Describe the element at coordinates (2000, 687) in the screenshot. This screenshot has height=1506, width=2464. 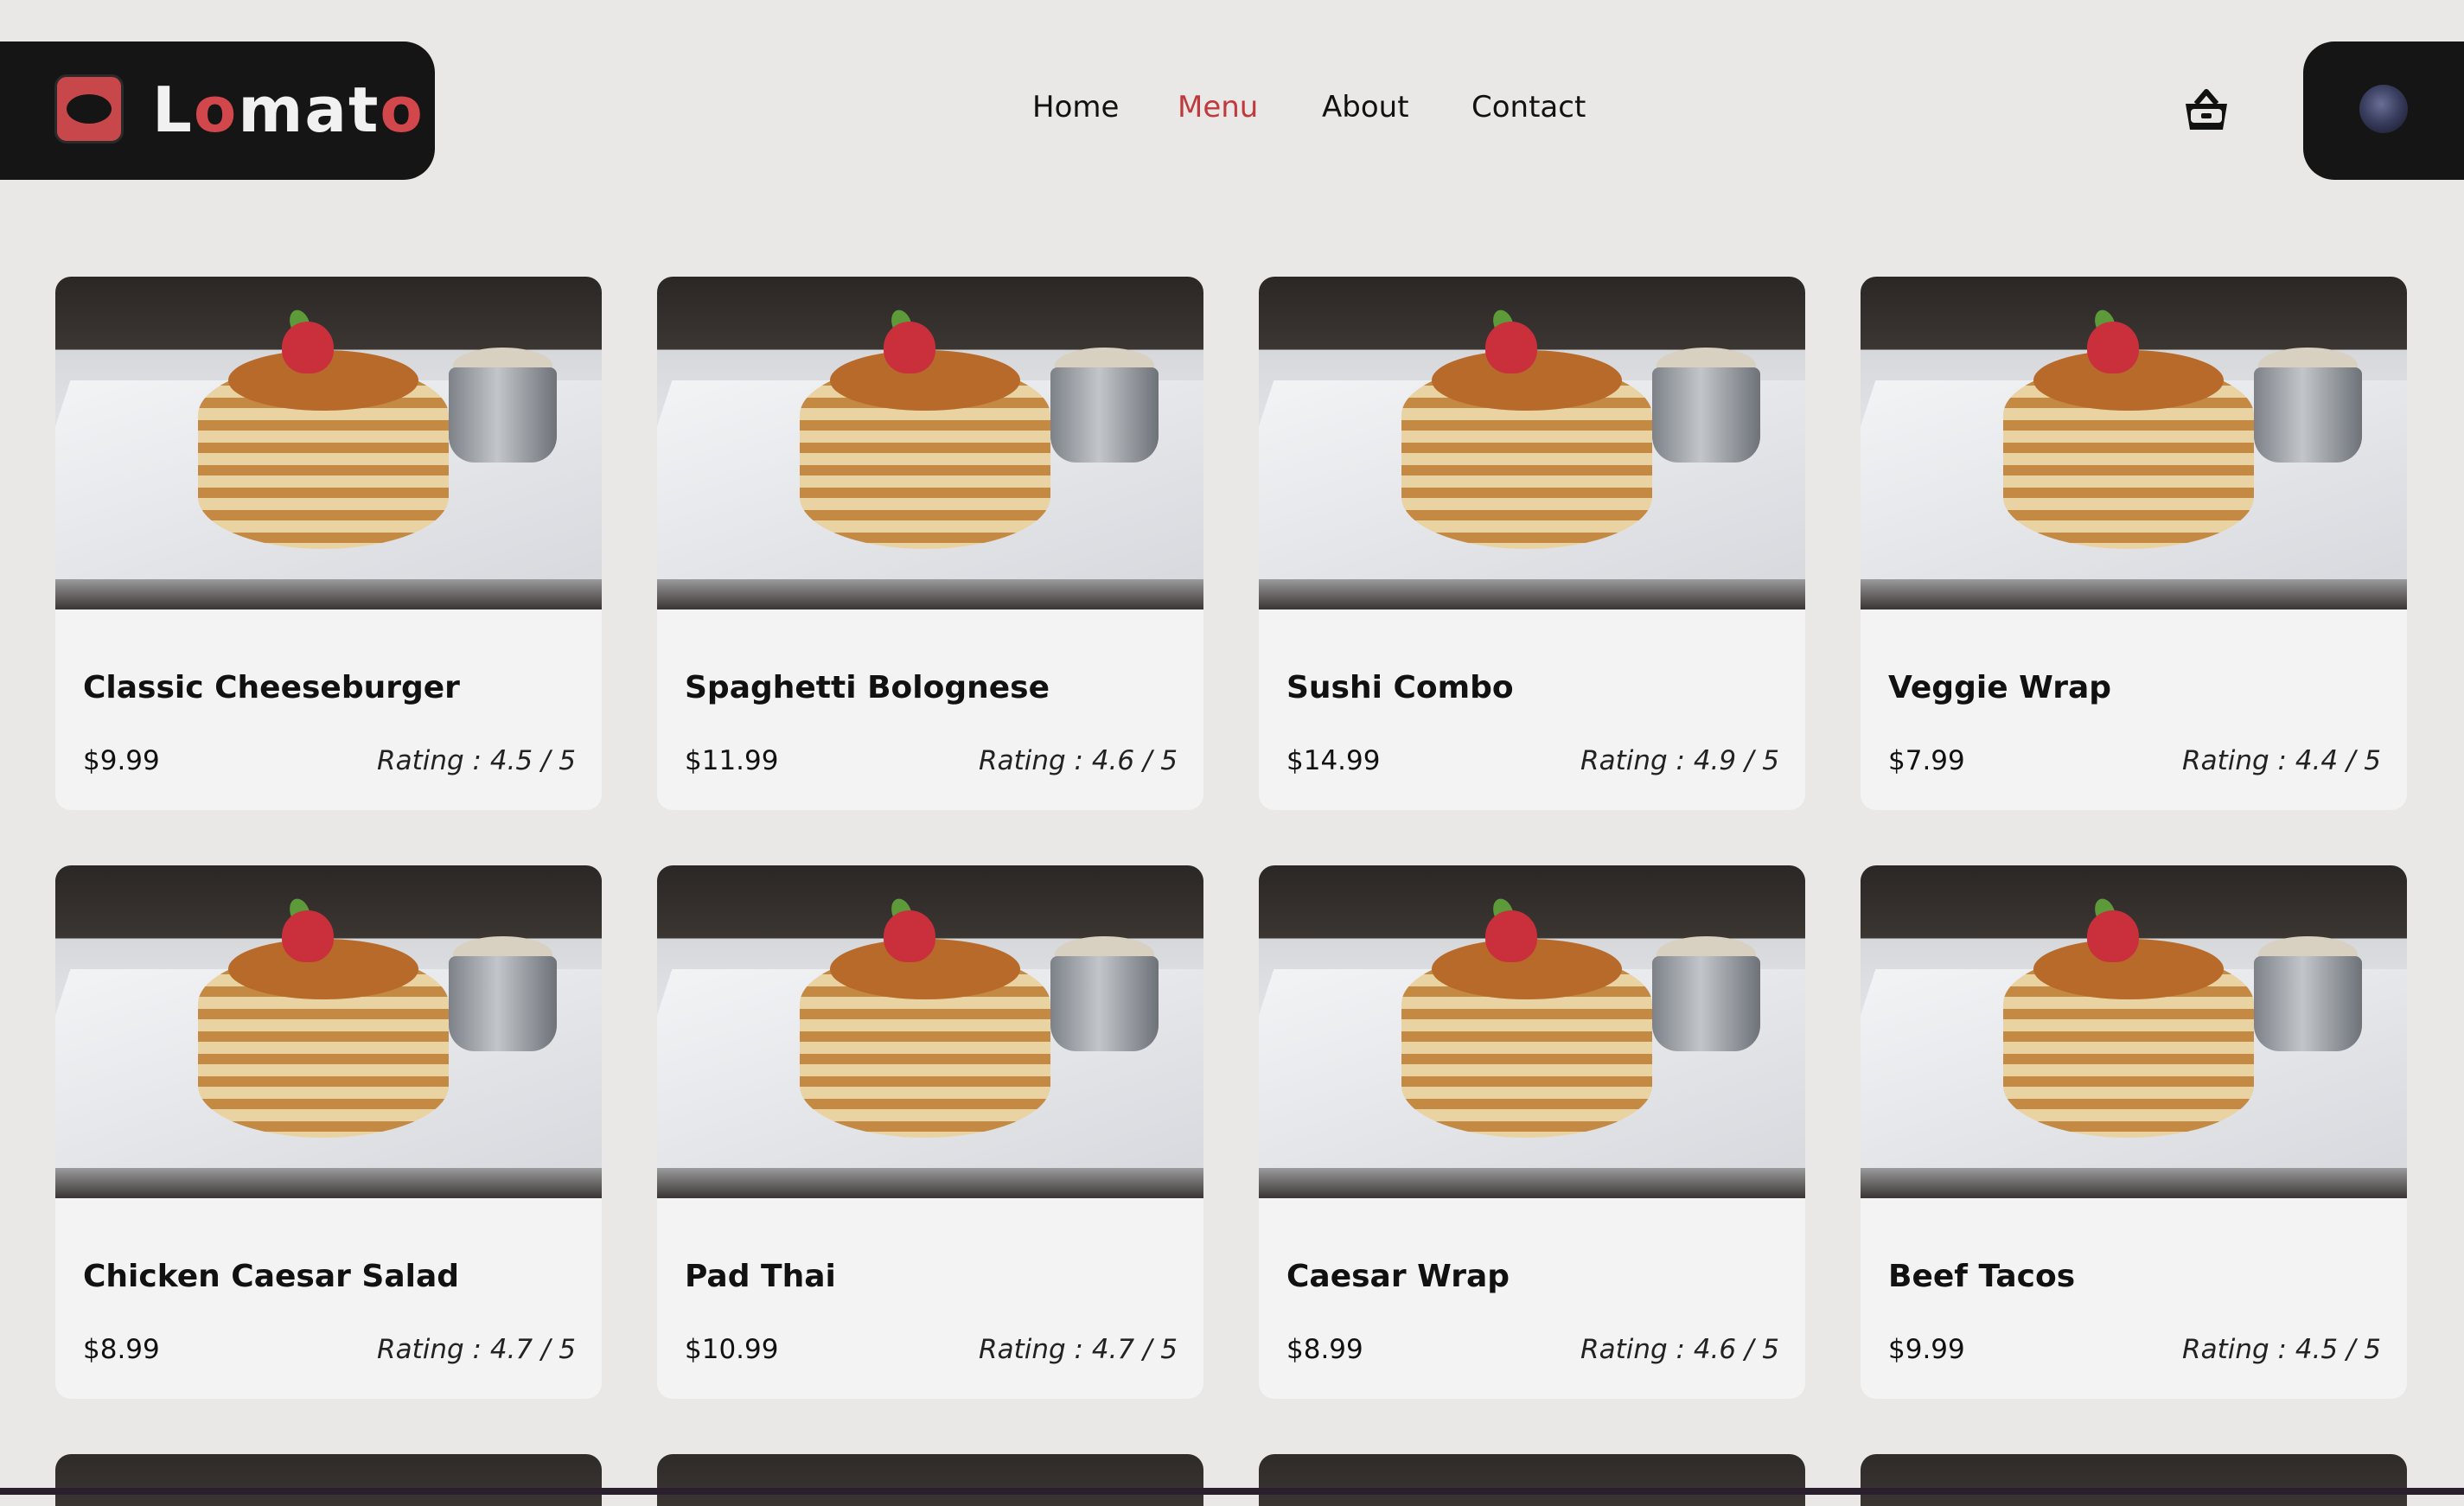
I see `item-name: Veggie Wrap` at that location.